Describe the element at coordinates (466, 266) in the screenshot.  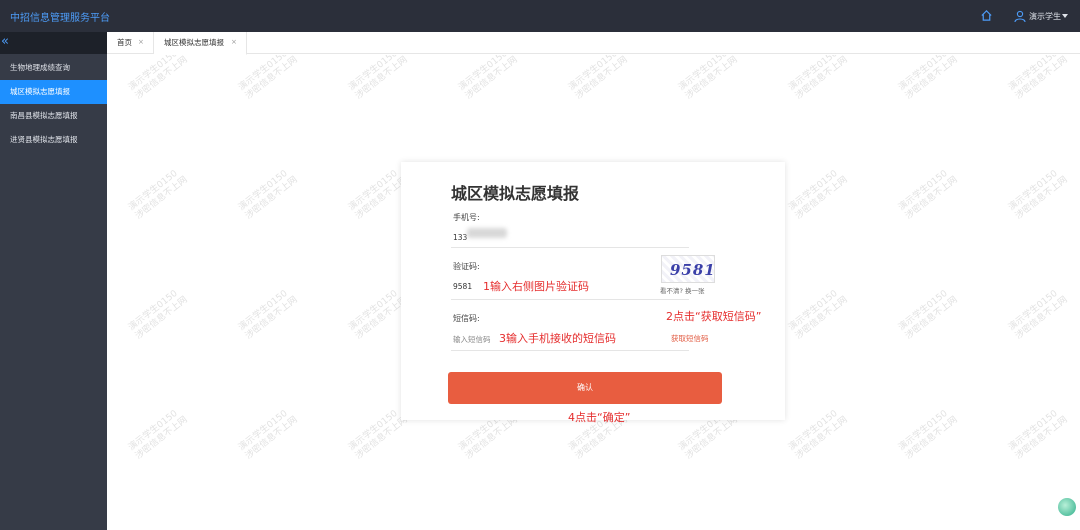
I see `captcha-label: 验证码:` at that location.